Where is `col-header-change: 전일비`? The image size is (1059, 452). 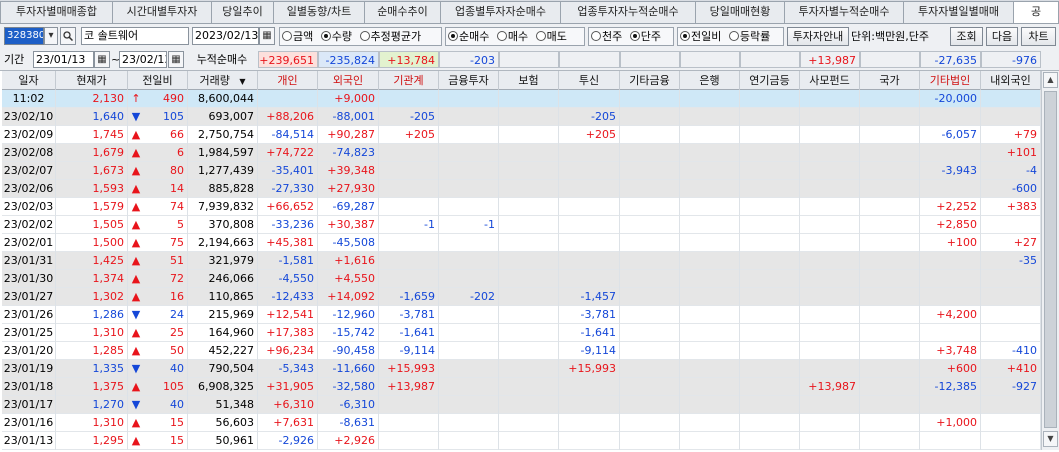 col-header-change: 전일비 is located at coordinates (158, 80).